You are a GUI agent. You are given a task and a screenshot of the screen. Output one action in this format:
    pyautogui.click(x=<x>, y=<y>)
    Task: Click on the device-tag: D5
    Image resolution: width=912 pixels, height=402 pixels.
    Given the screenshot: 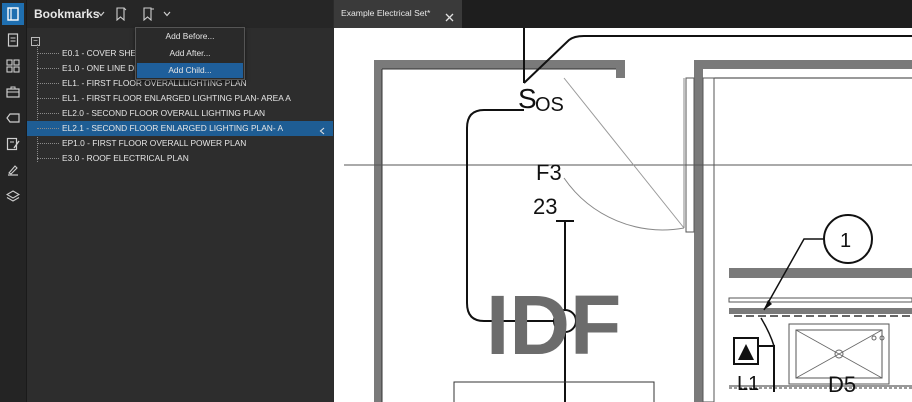 What is the action you would take?
    pyautogui.click(x=842, y=384)
    